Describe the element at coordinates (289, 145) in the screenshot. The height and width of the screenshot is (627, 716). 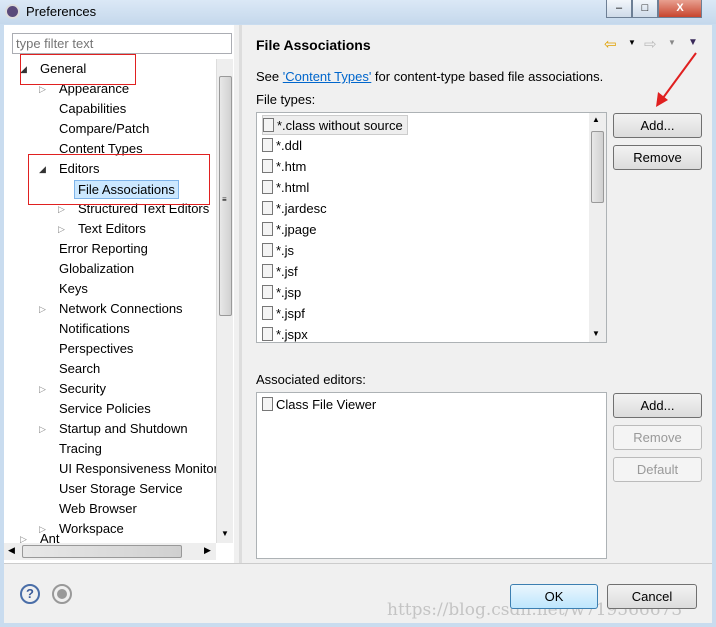
I see `file-type-label: *.ddl` at that location.